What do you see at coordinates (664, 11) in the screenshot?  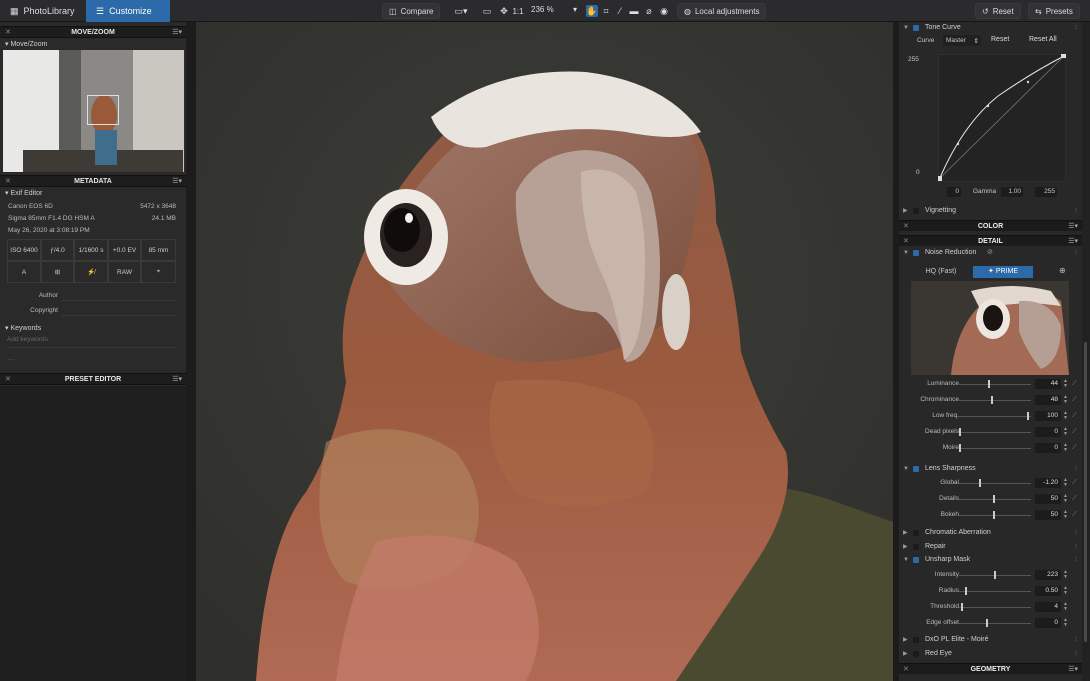 I see `eye-icon: ◉` at bounding box center [664, 11].